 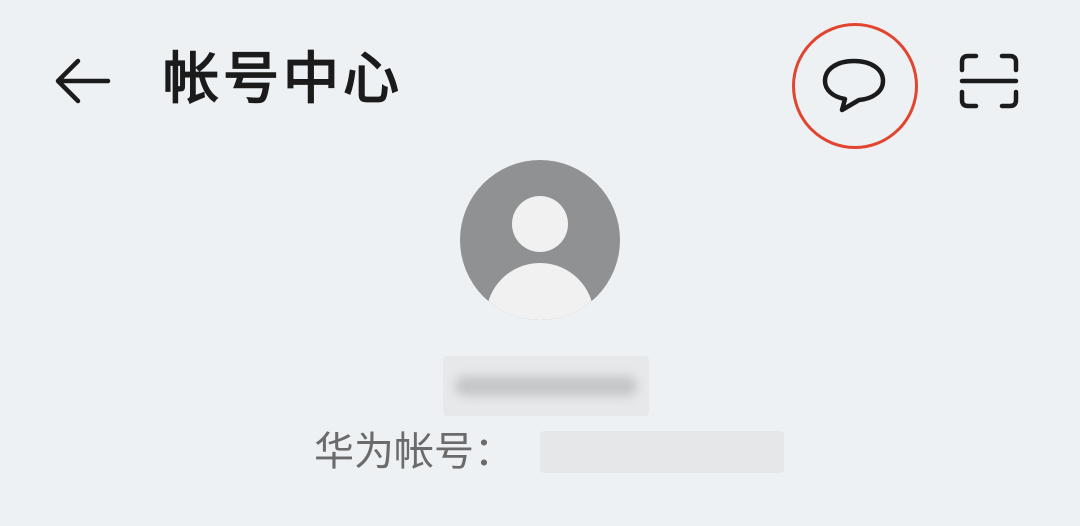 I want to click on arrow-left-icon, so click(x=83, y=81).